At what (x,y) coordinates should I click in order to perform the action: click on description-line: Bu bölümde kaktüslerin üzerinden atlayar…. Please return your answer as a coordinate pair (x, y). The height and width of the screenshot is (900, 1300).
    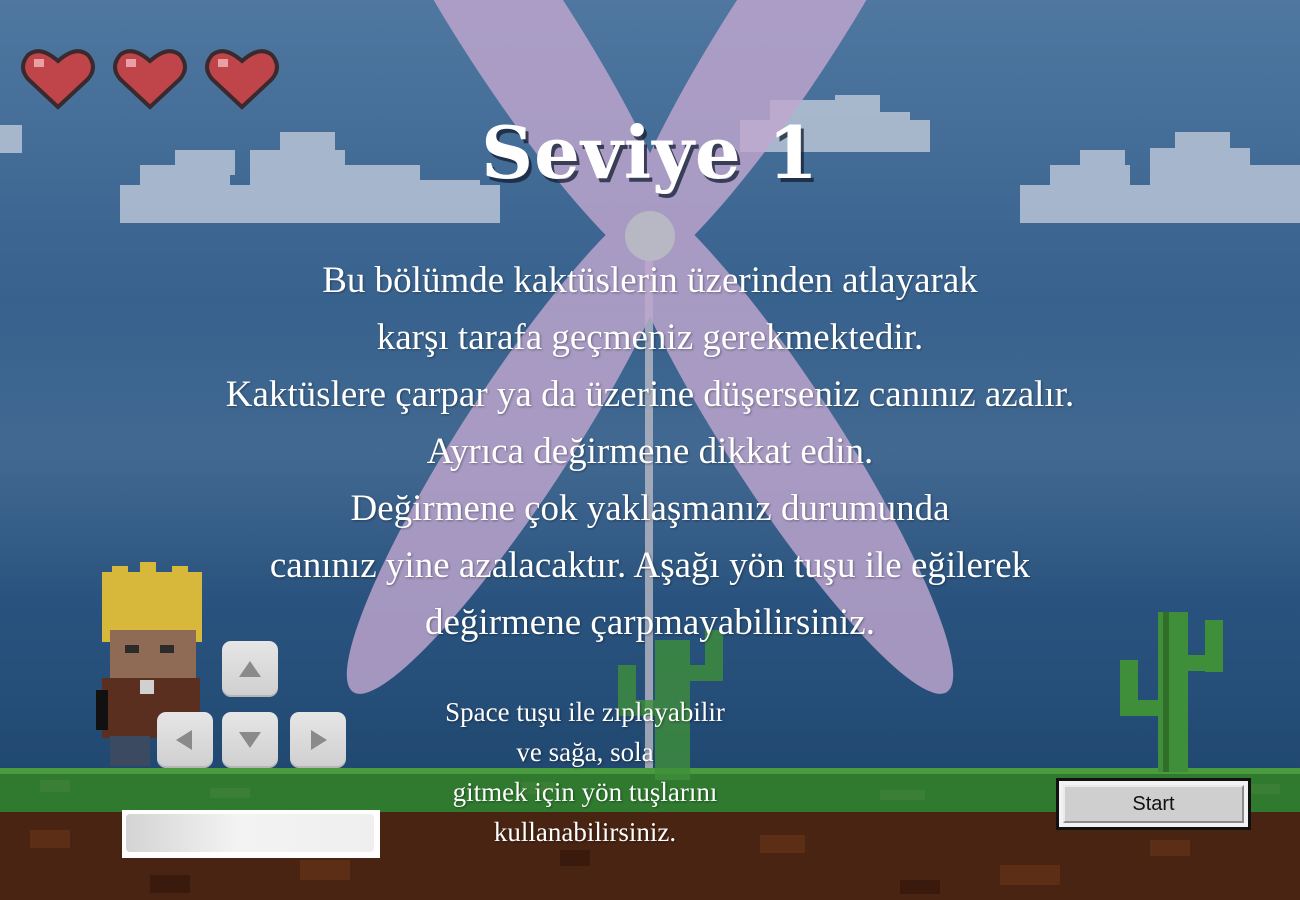
    Looking at the image, I should click on (650, 280).